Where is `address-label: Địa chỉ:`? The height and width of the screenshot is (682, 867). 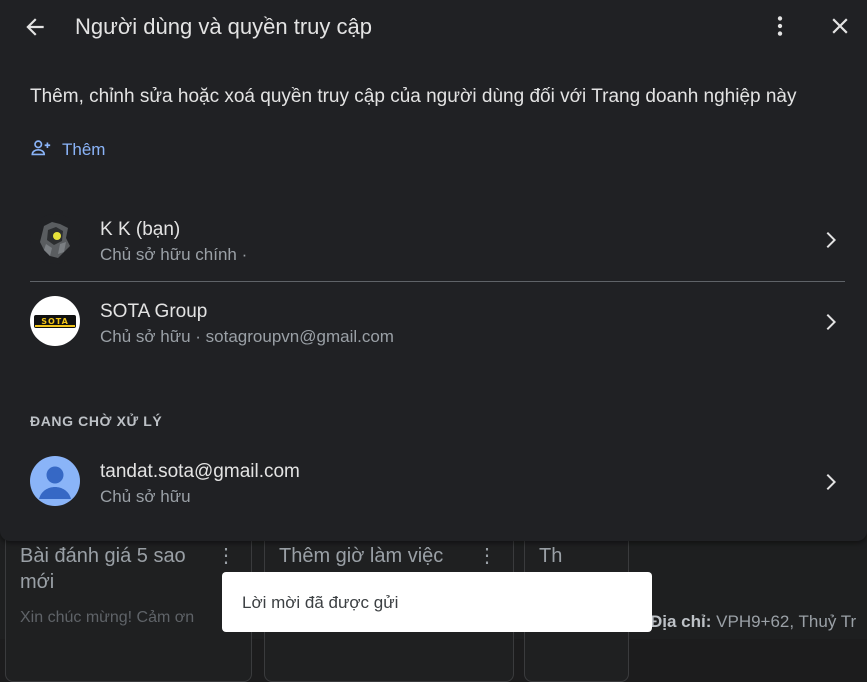
address-label: Địa chỉ: is located at coordinates (681, 621).